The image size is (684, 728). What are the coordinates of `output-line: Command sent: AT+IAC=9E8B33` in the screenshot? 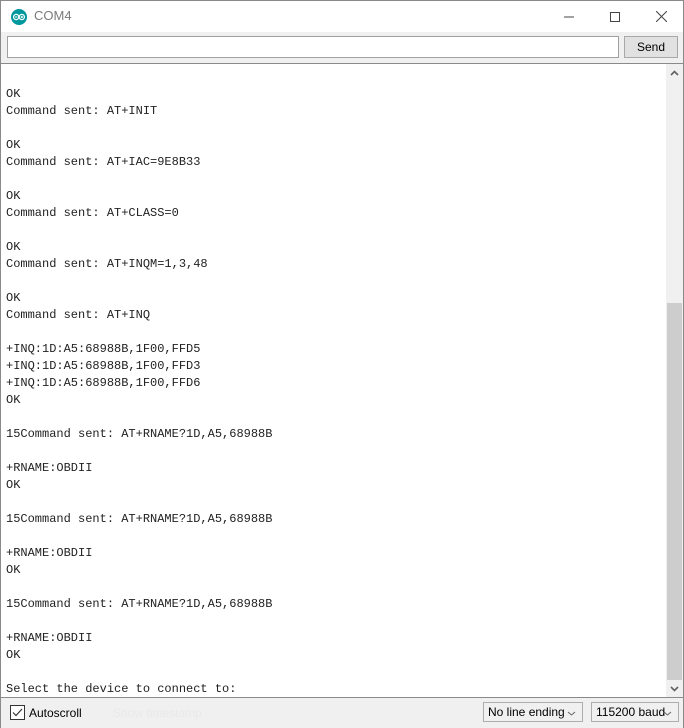 It's located at (103, 162).